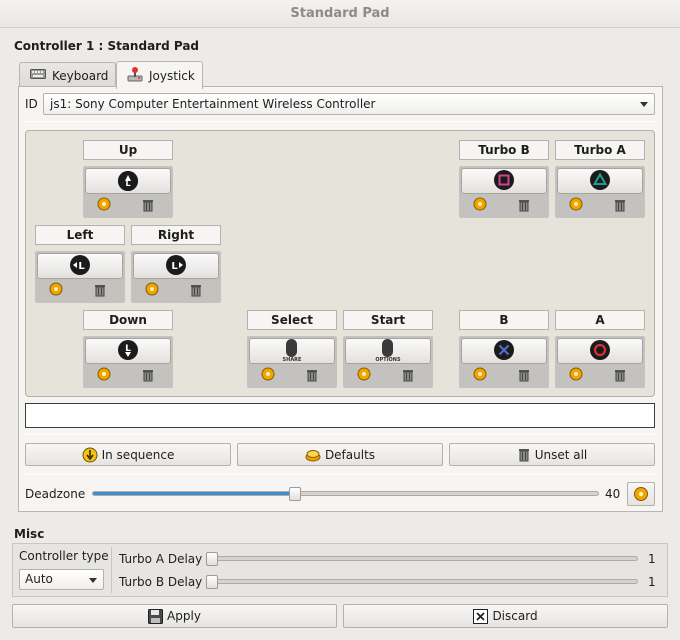 This screenshot has width=680, height=640. I want to click on cross-button-icon, so click(504, 351).